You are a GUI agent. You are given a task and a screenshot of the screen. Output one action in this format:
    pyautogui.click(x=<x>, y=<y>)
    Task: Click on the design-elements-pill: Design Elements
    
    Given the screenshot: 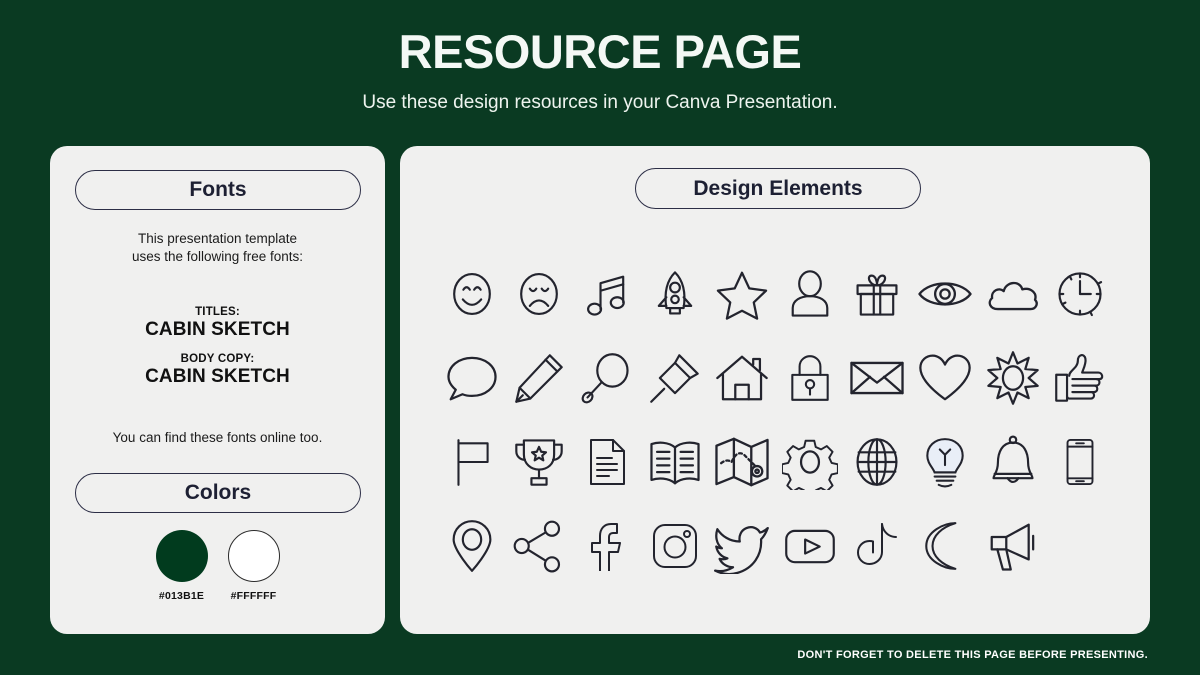 What is the action you would take?
    pyautogui.click(x=778, y=188)
    